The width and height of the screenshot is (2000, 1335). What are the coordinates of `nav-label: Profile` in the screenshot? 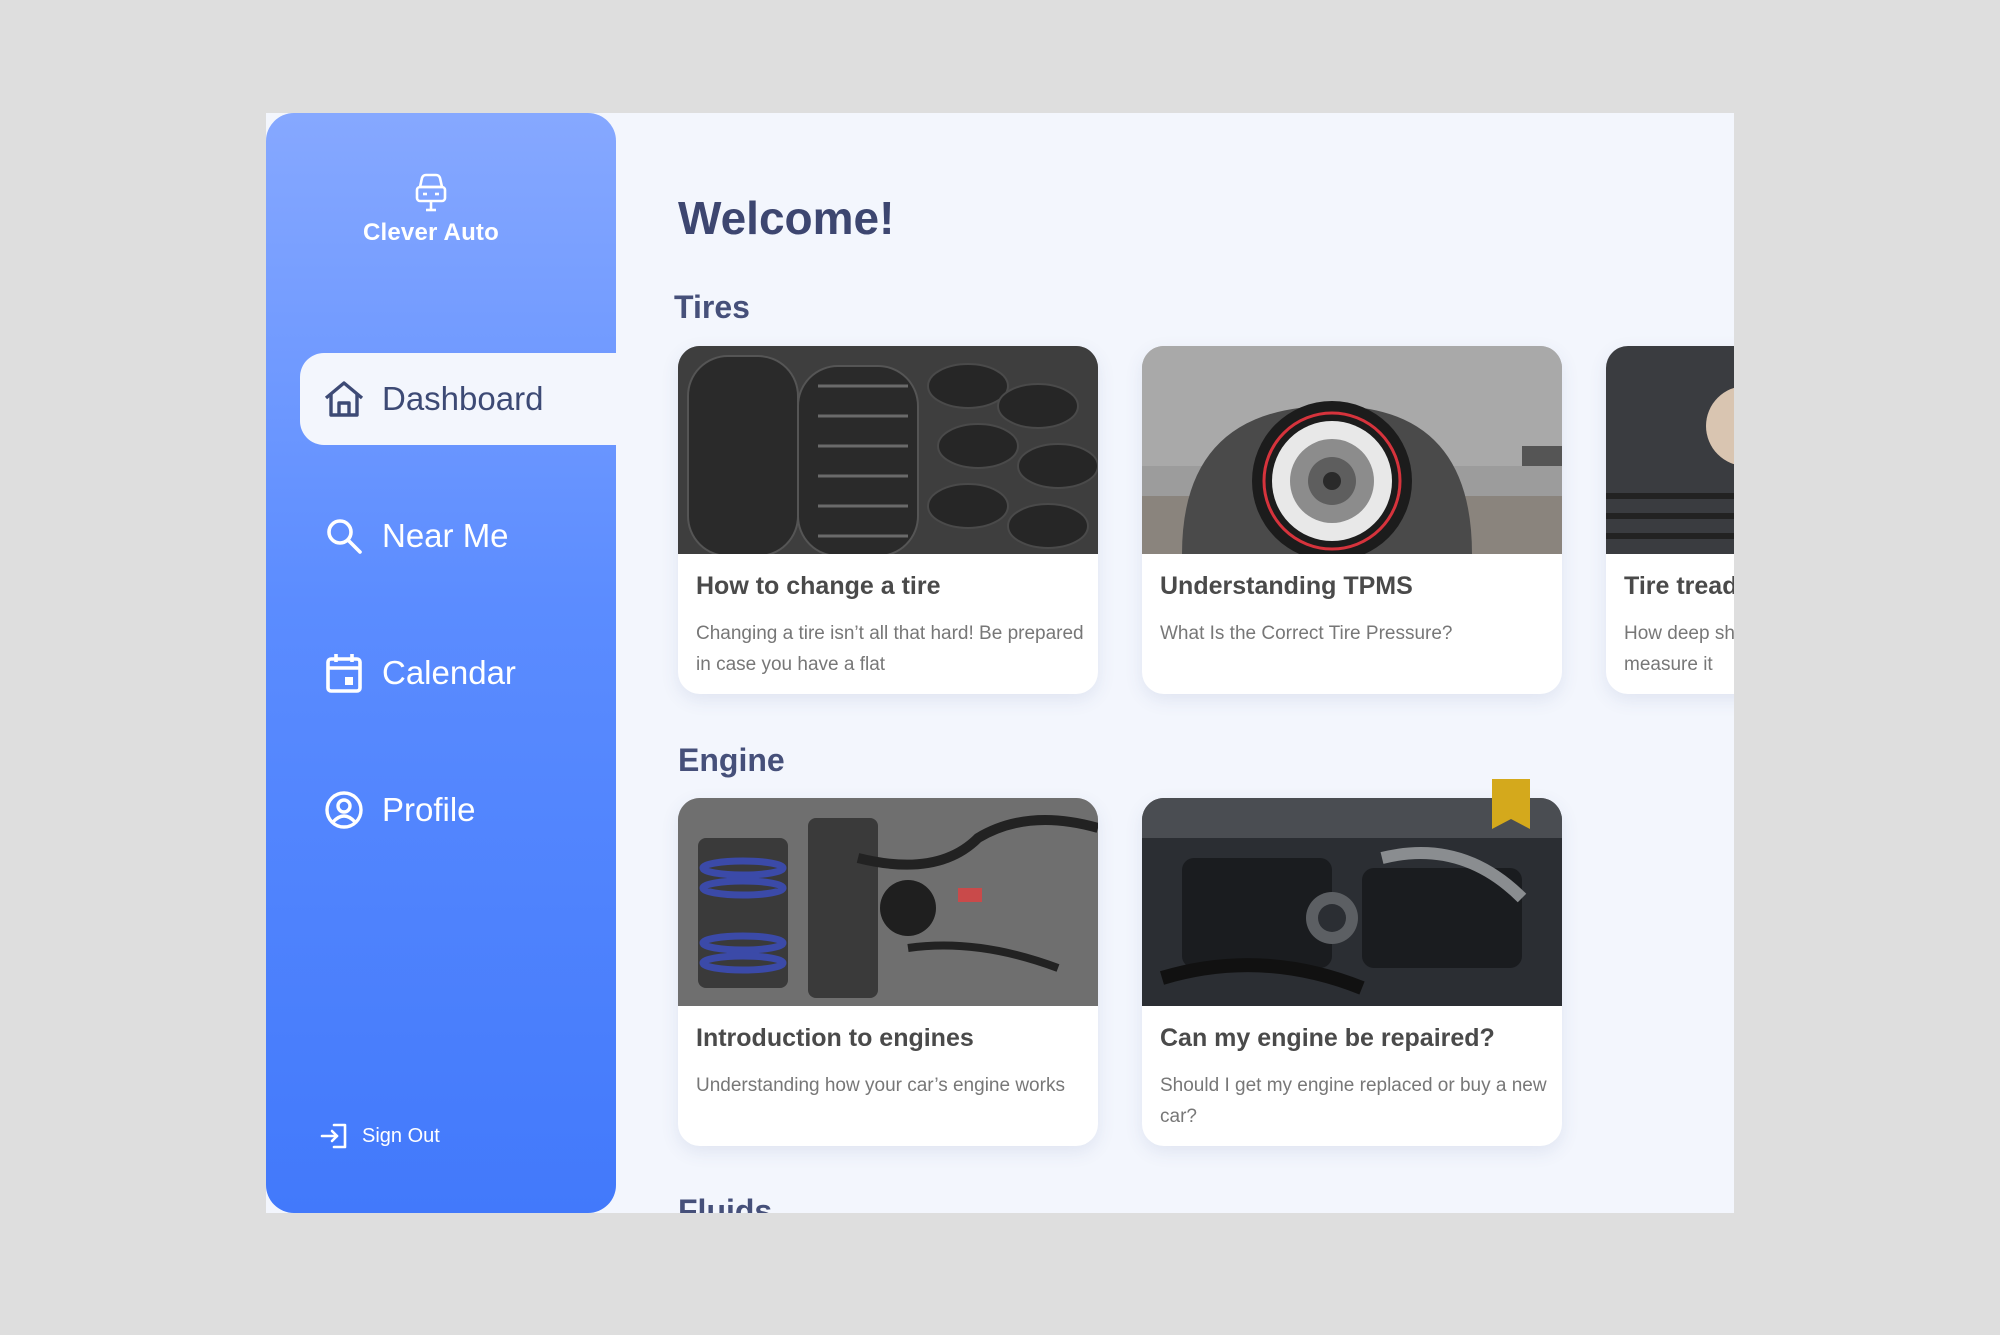 It's located at (429, 809).